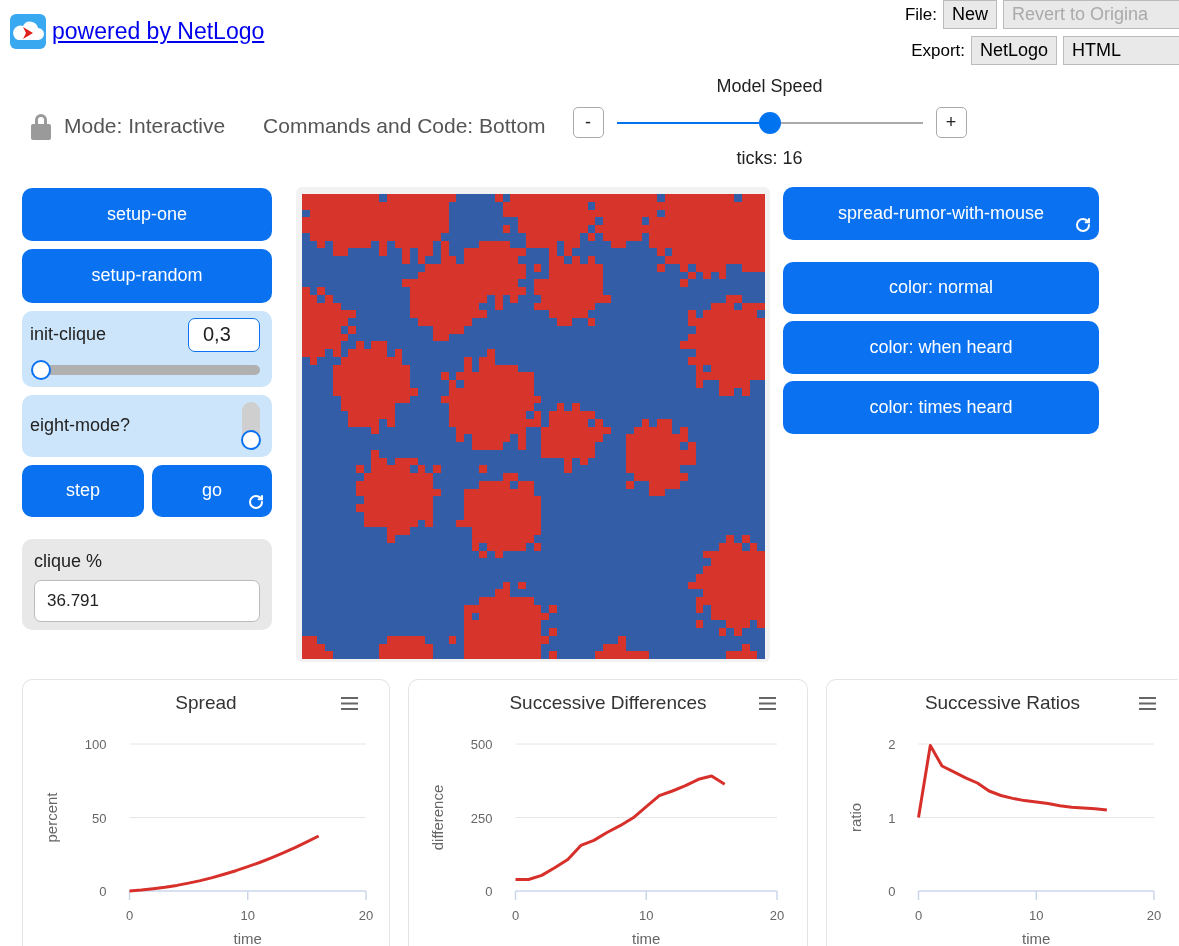  I want to click on value-field: 0,3, so click(224, 334).